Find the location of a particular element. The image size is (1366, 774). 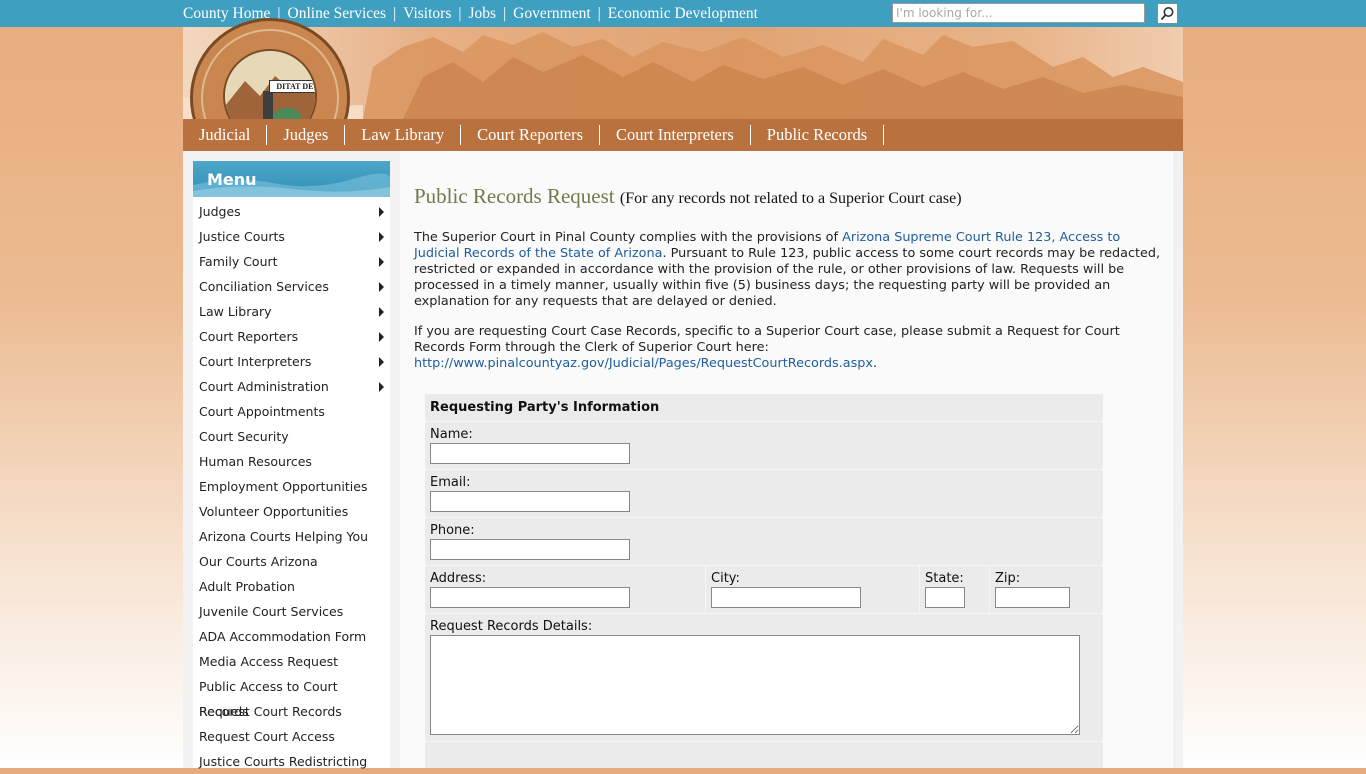

sidebar-item-ada-accommodation-form: ADA Accommodation Form is located at coordinates (291, 636).